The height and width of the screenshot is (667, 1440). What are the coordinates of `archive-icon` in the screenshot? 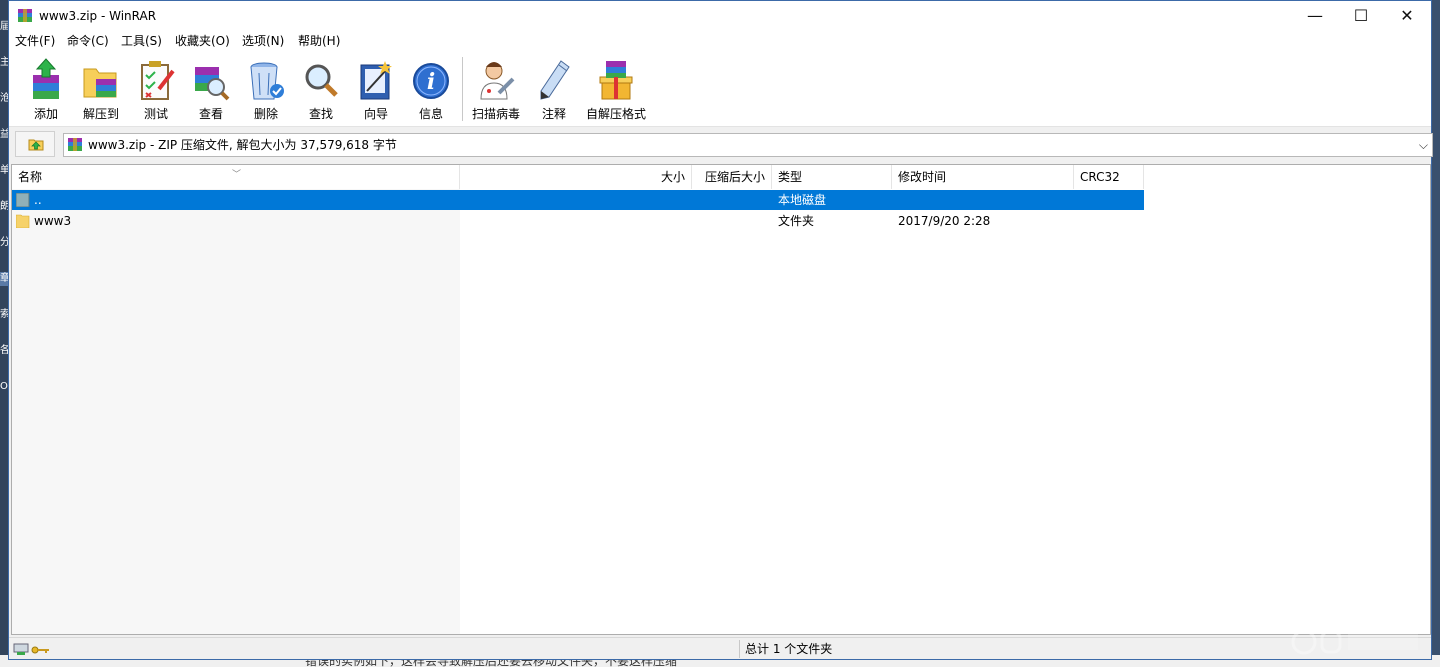 It's located at (75, 144).